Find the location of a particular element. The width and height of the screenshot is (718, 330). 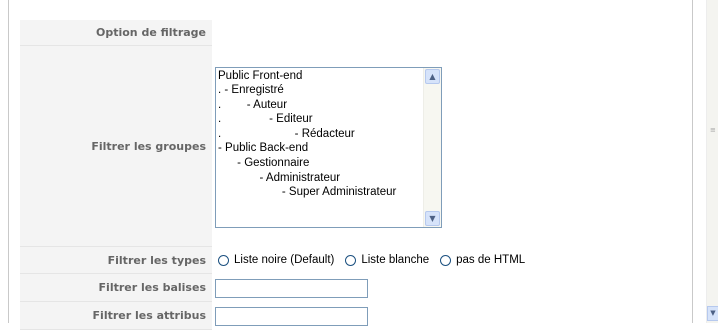

filter-tags-row: Filtrer les balises is located at coordinates (350, 287).